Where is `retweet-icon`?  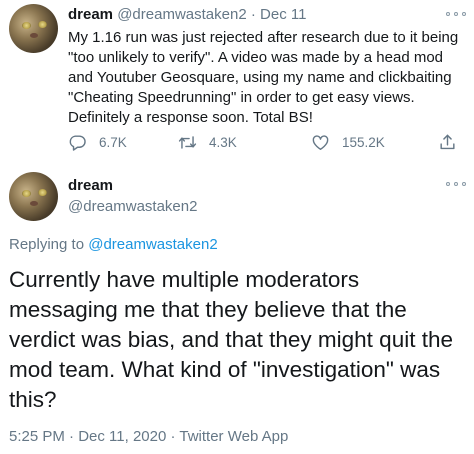
retweet-icon is located at coordinates (187, 142).